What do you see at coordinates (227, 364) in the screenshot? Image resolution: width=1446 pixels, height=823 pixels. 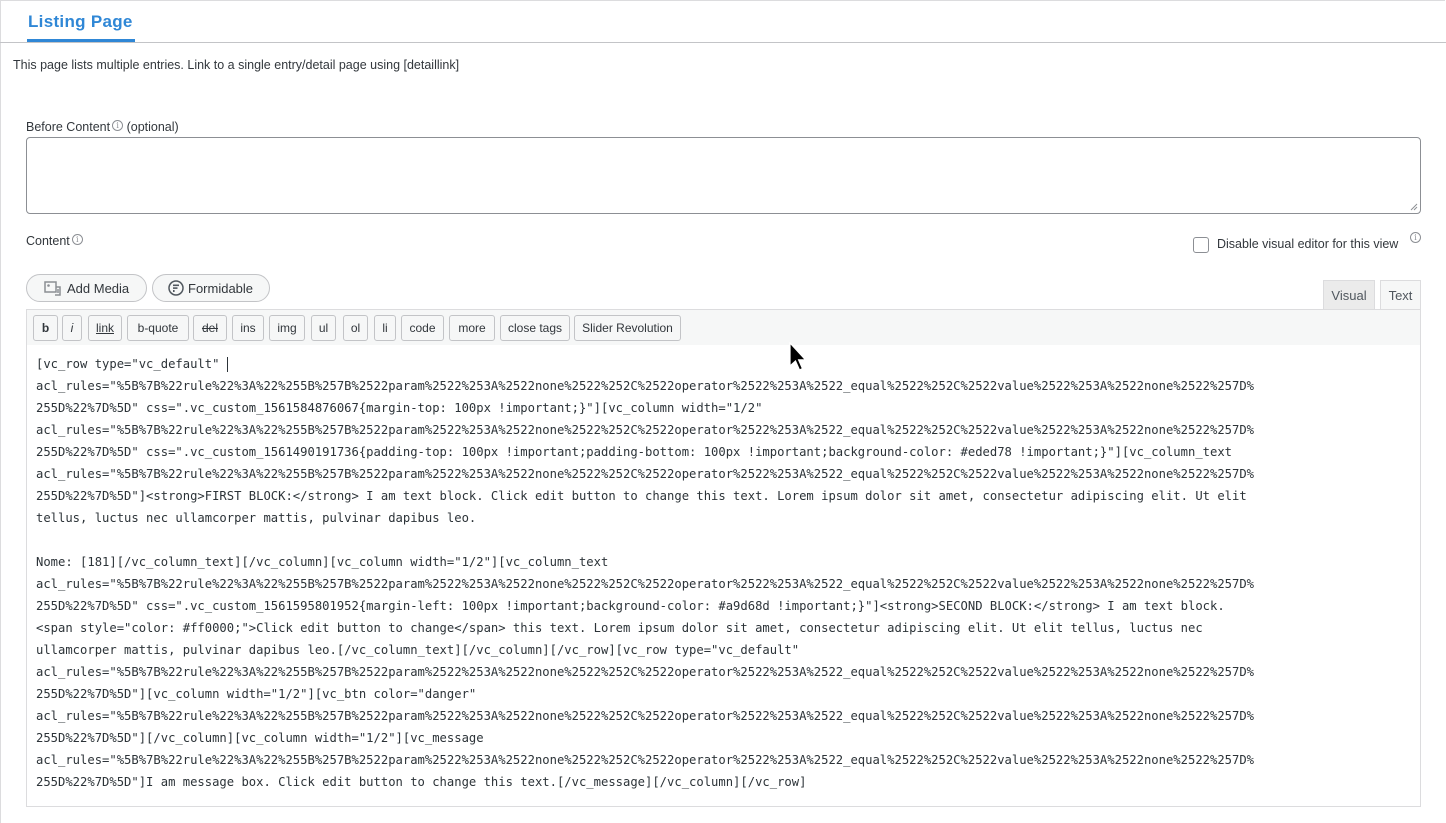 I see `text-caret` at bounding box center [227, 364].